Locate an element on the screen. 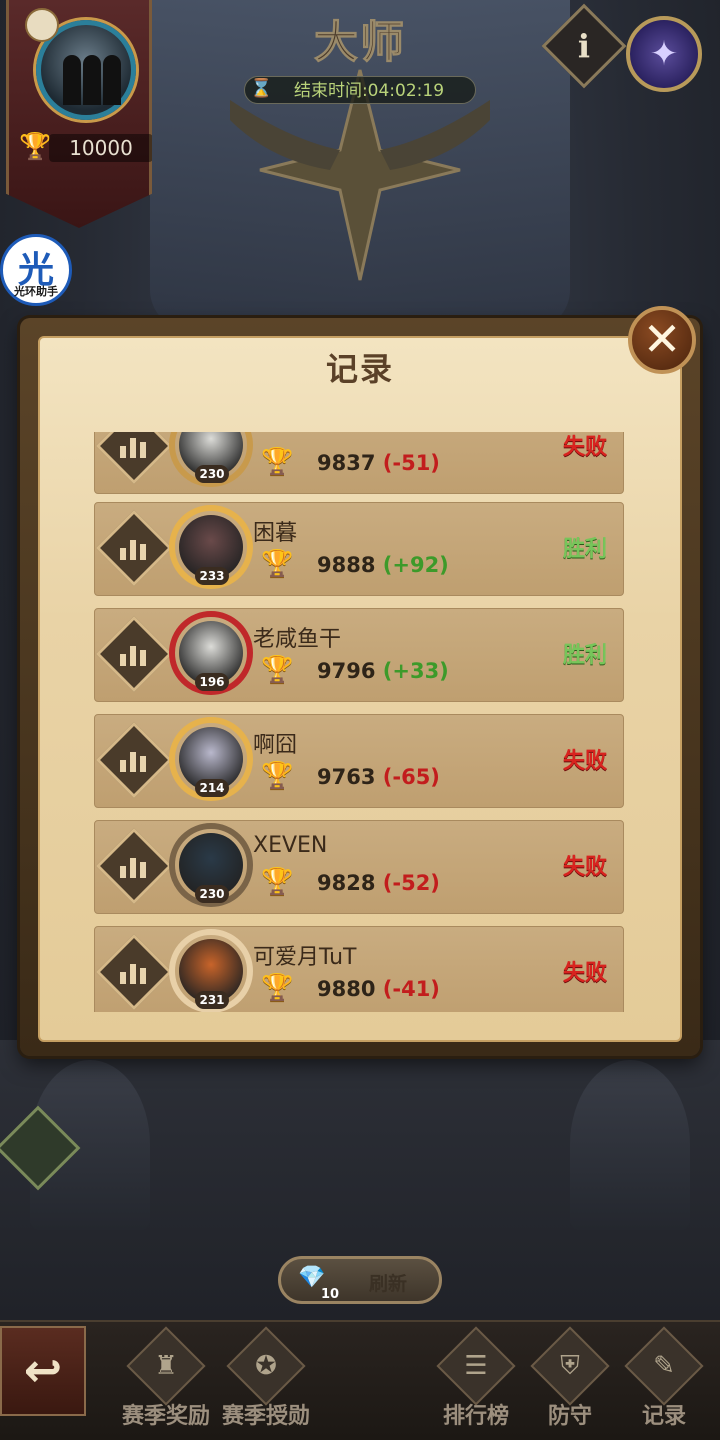 The height and width of the screenshot is (1440, 720). refresh-cost: 10 is located at coordinates (330, 1294).